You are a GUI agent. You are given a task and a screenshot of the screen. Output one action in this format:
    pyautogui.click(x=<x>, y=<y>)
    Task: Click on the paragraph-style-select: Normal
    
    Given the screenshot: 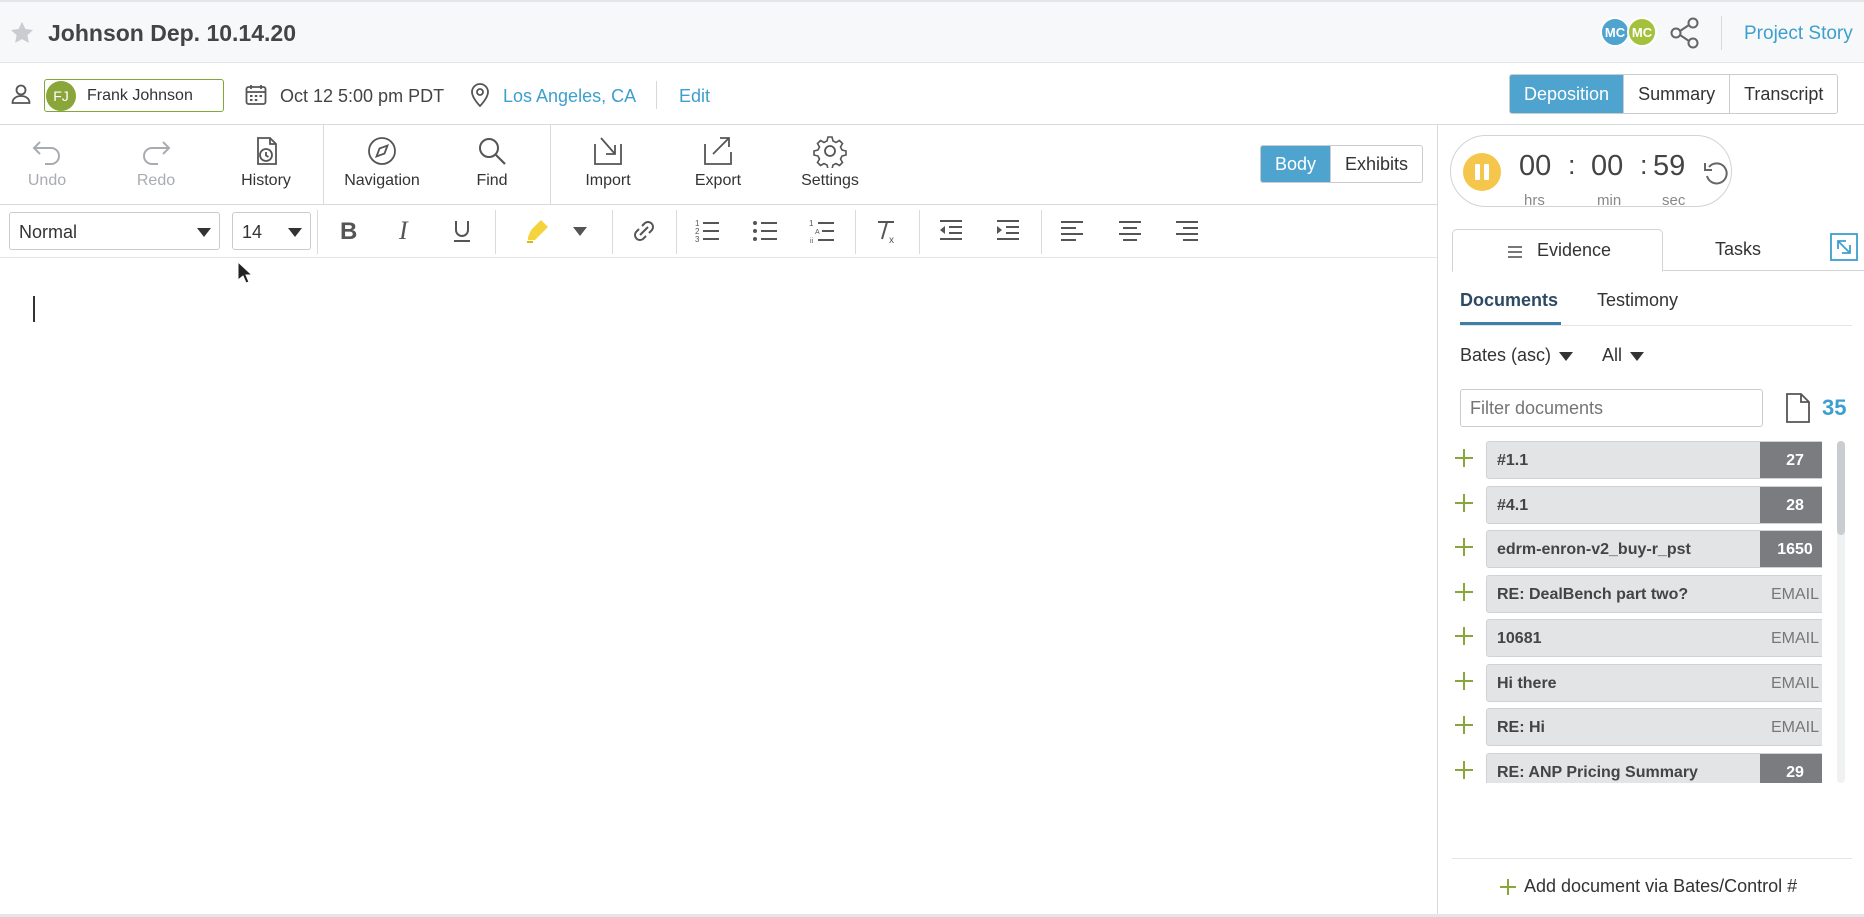 What is the action you would take?
    pyautogui.click(x=114, y=231)
    